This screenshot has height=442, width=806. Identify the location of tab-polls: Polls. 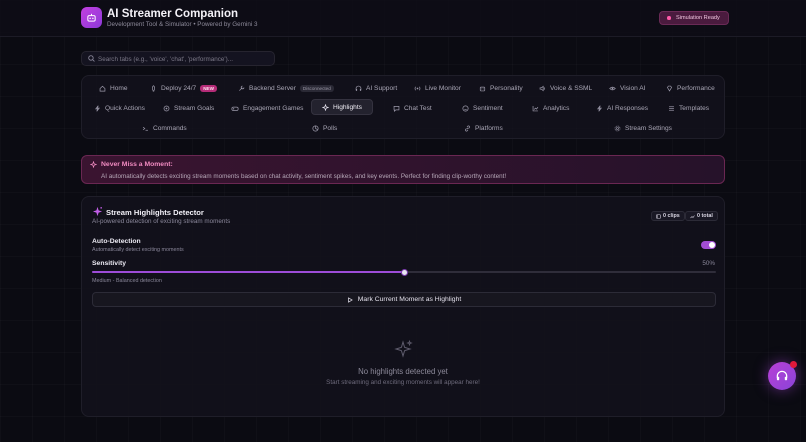
(324, 128).